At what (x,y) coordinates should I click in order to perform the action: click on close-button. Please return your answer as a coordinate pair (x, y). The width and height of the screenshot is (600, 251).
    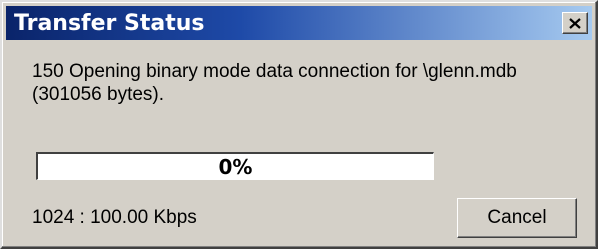
    Looking at the image, I should click on (575, 23).